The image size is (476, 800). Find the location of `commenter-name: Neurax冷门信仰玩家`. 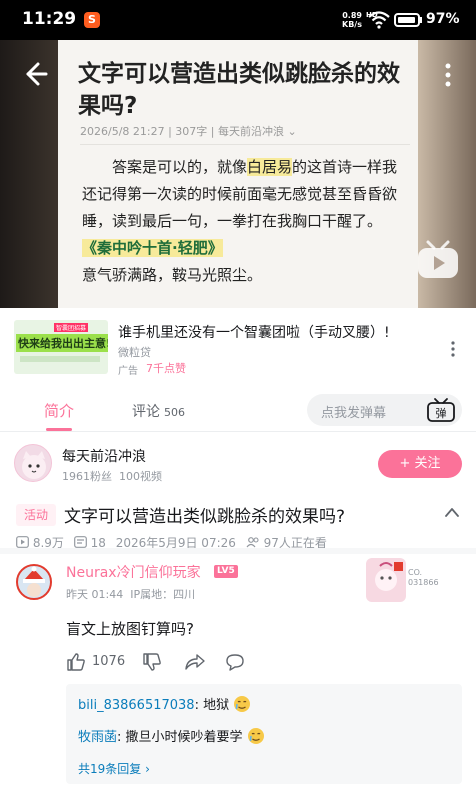

commenter-name: Neurax冷门信仰玩家 is located at coordinates (133, 572).